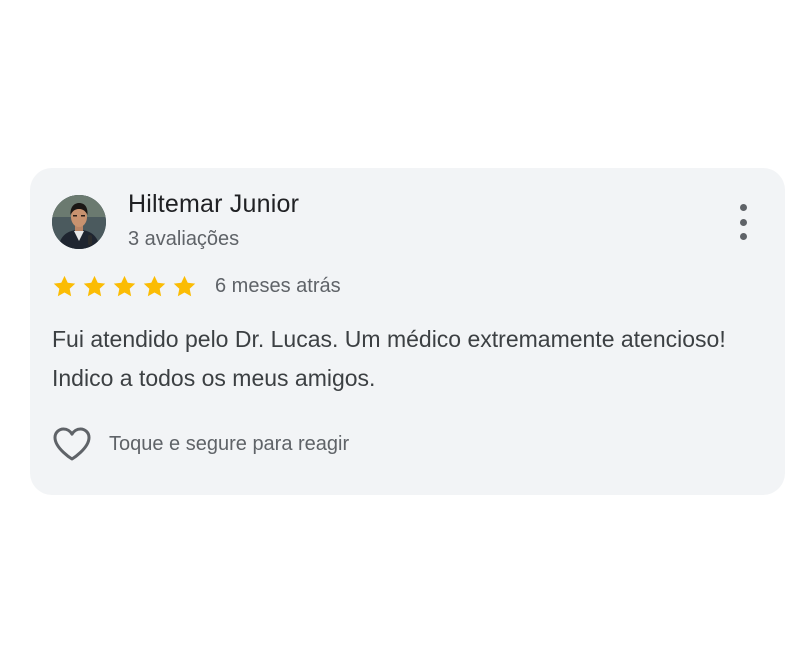 The height and width of the screenshot is (670, 800). Describe the element at coordinates (743, 222) in the screenshot. I see `more-options-button` at that location.